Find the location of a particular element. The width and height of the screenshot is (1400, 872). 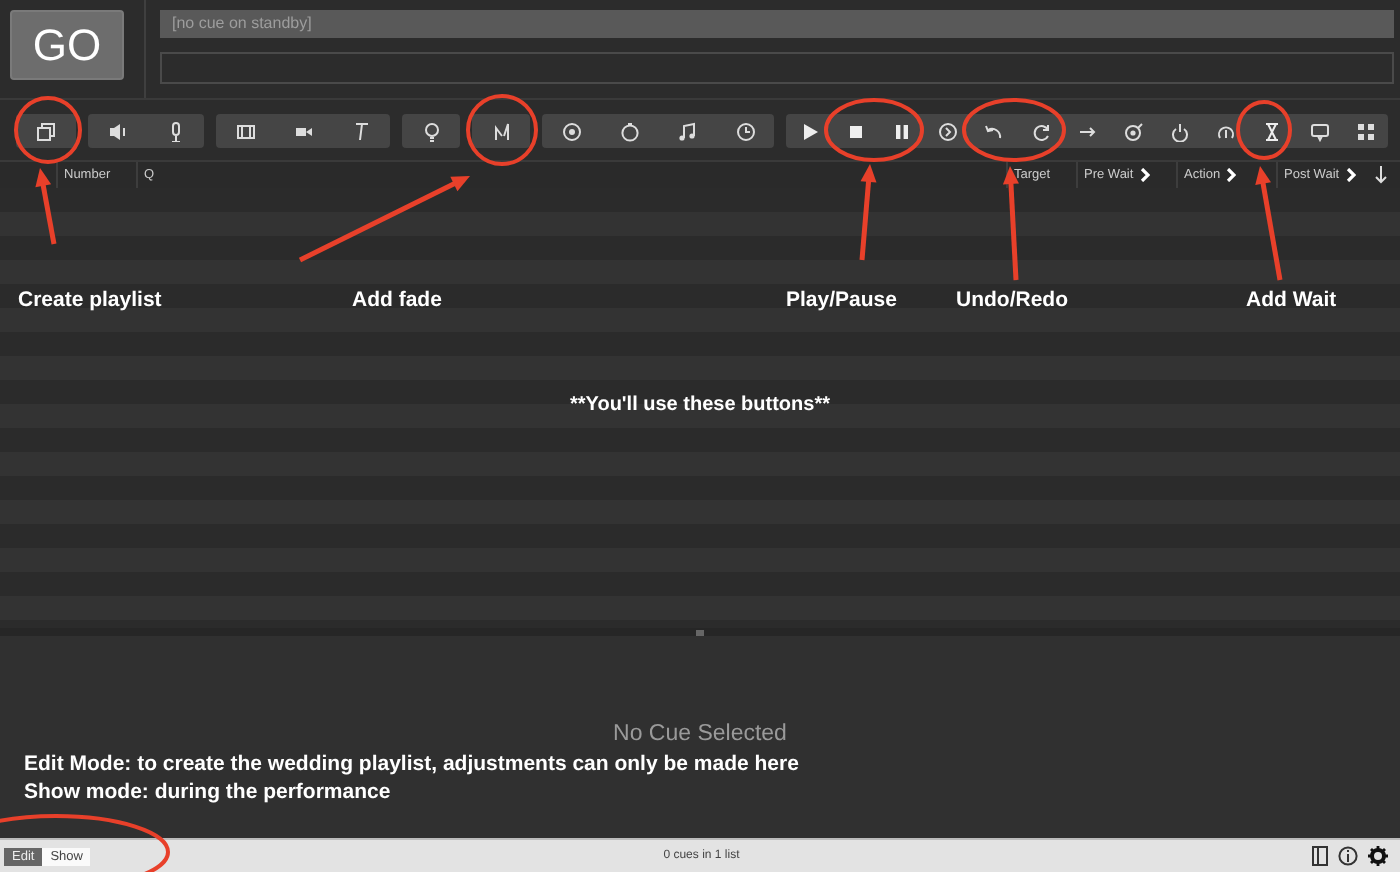

arrow-icon is located at coordinates (1087, 131).